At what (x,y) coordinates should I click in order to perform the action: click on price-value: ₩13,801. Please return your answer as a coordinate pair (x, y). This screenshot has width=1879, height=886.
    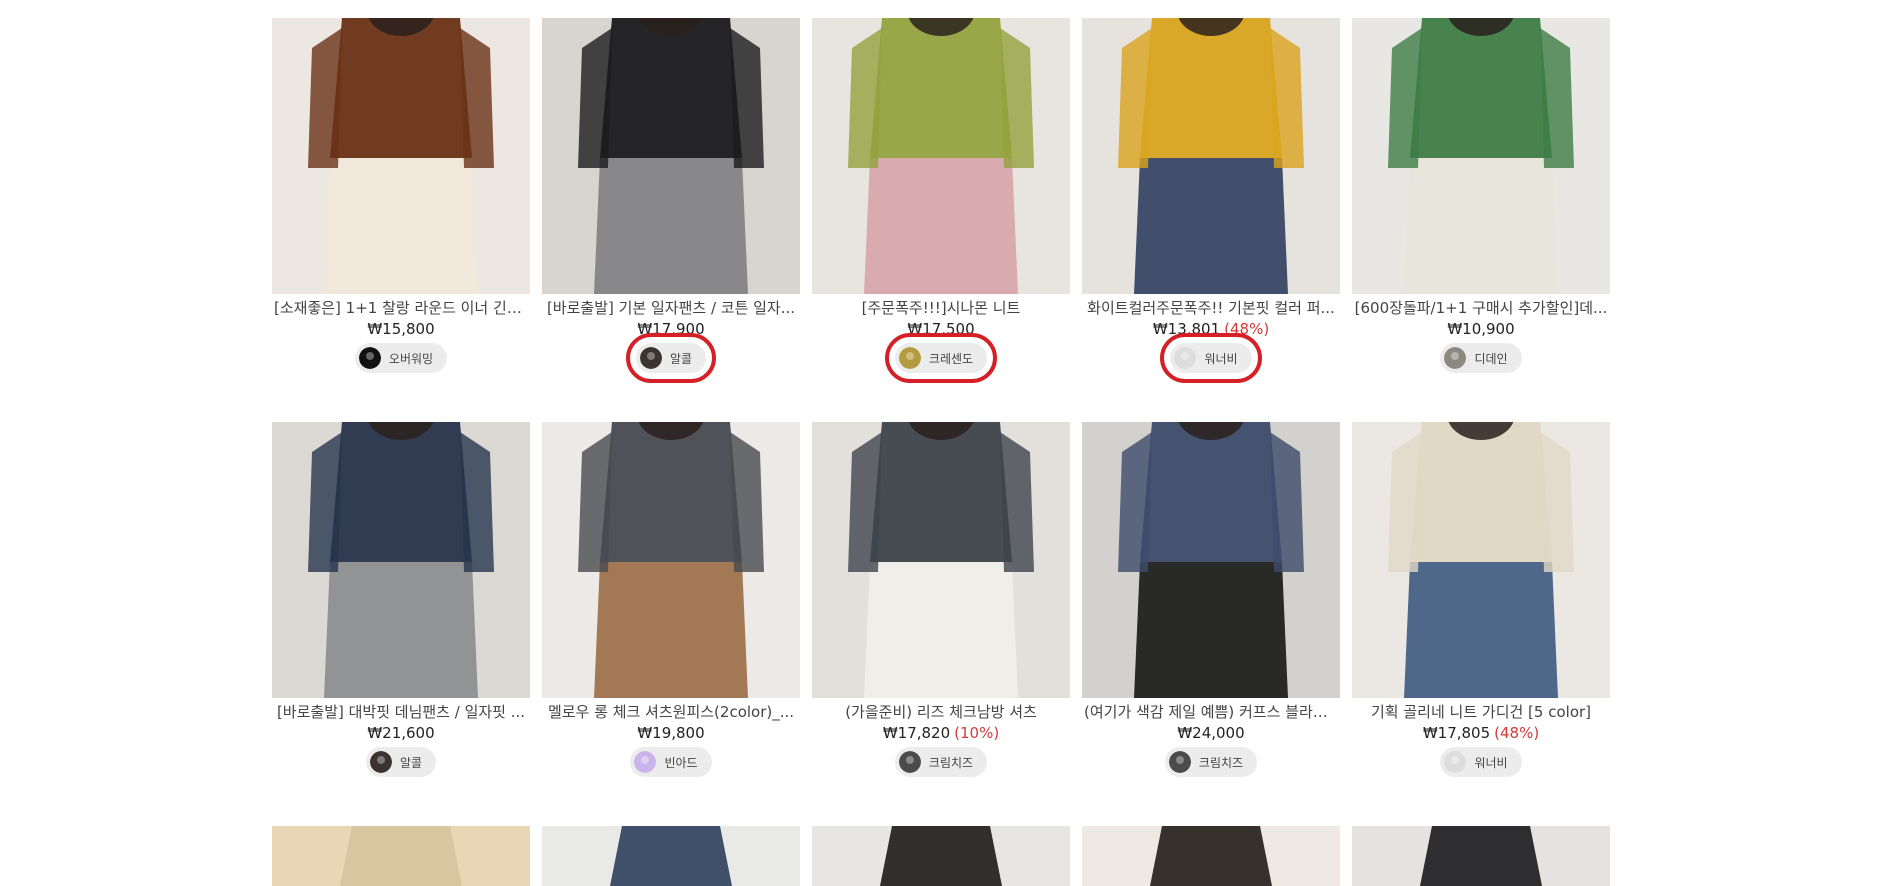
    Looking at the image, I should click on (1186, 329).